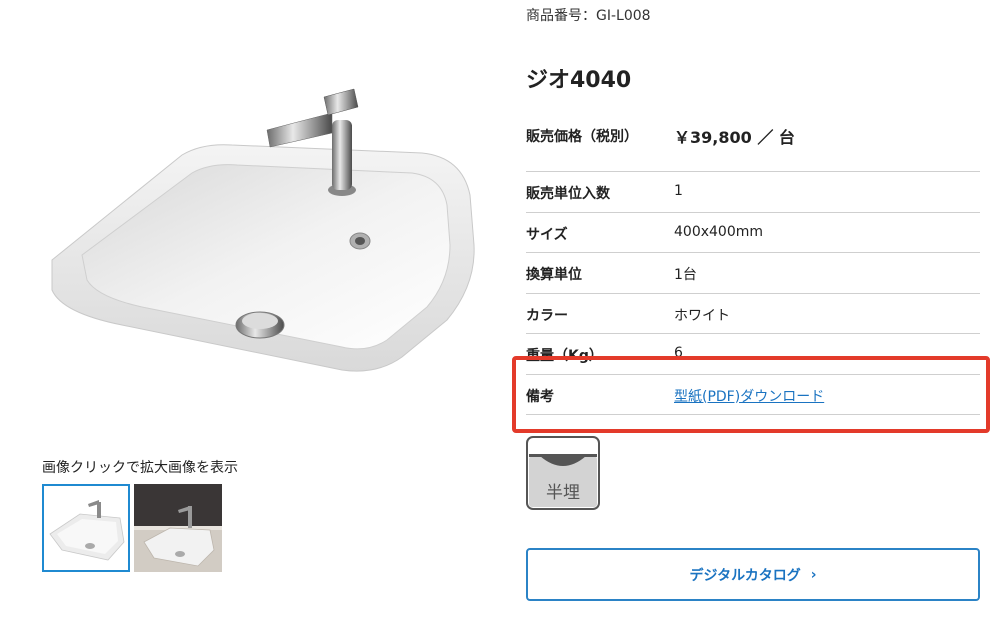 Image resolution: width=1000 pixels, height=620 pixels. I want to click on spec-value: 6, so click(678, 353).